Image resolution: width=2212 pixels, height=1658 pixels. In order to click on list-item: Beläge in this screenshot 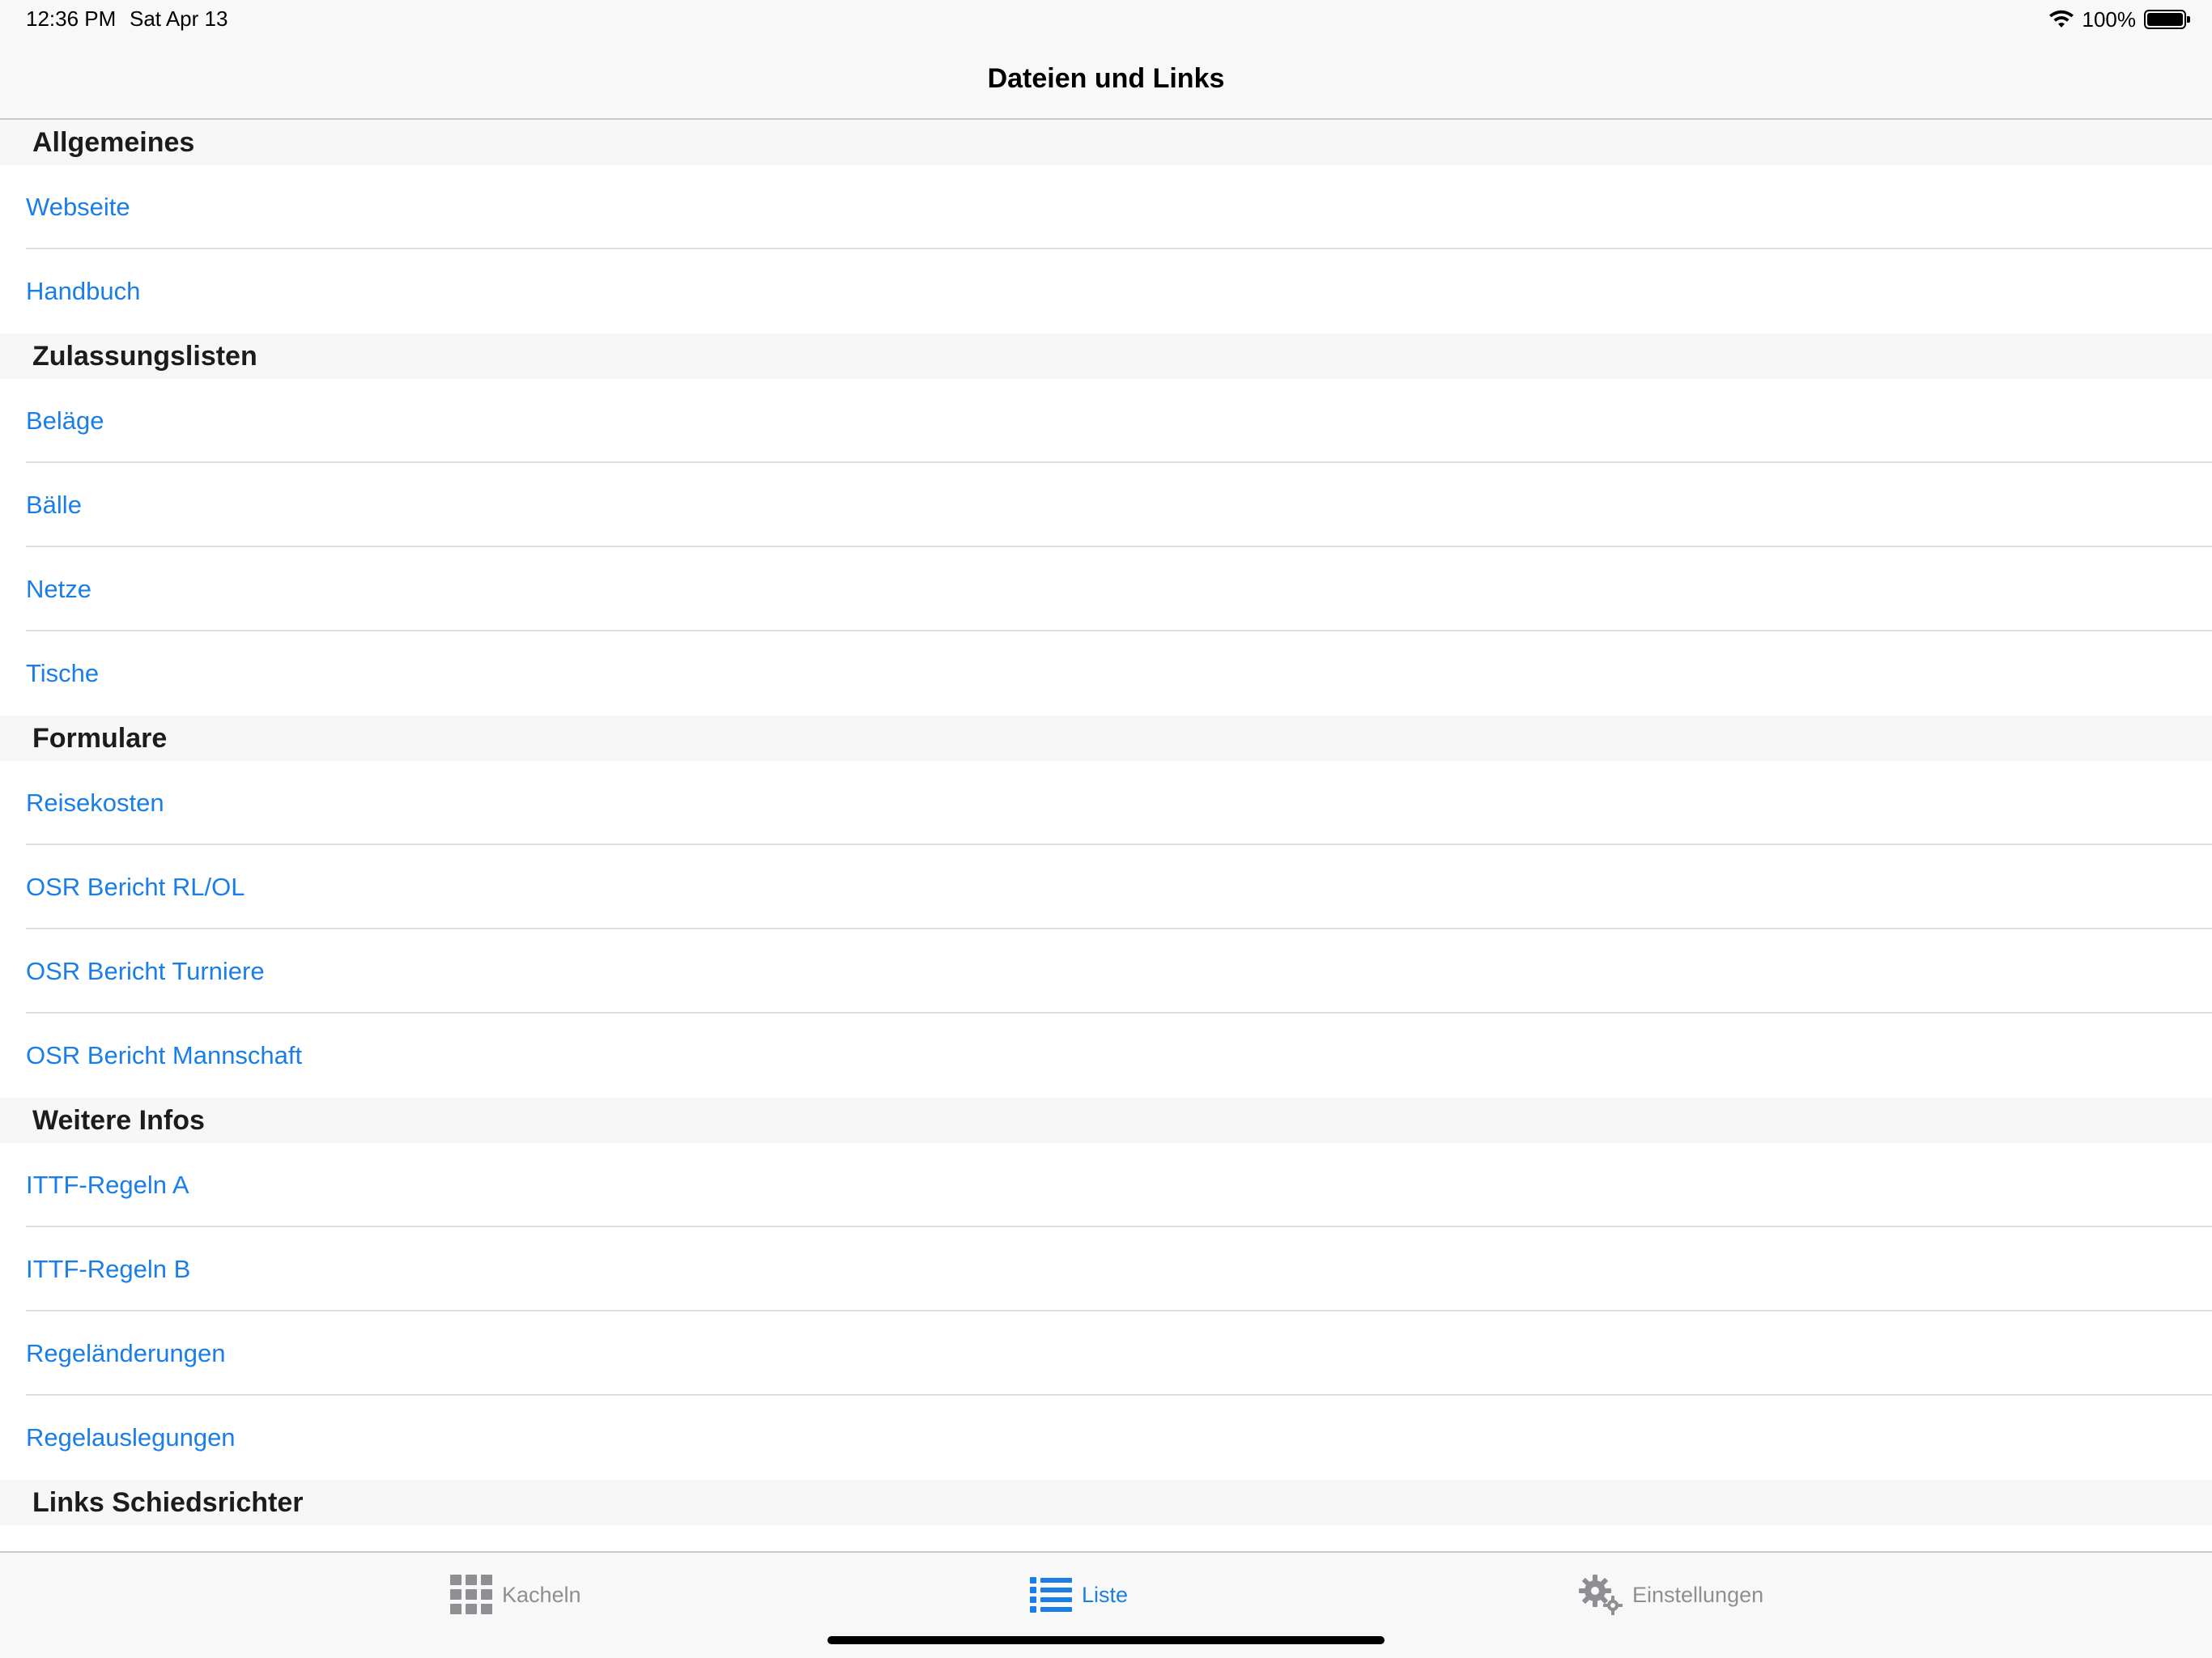, I will do `click(1106, 421)`.